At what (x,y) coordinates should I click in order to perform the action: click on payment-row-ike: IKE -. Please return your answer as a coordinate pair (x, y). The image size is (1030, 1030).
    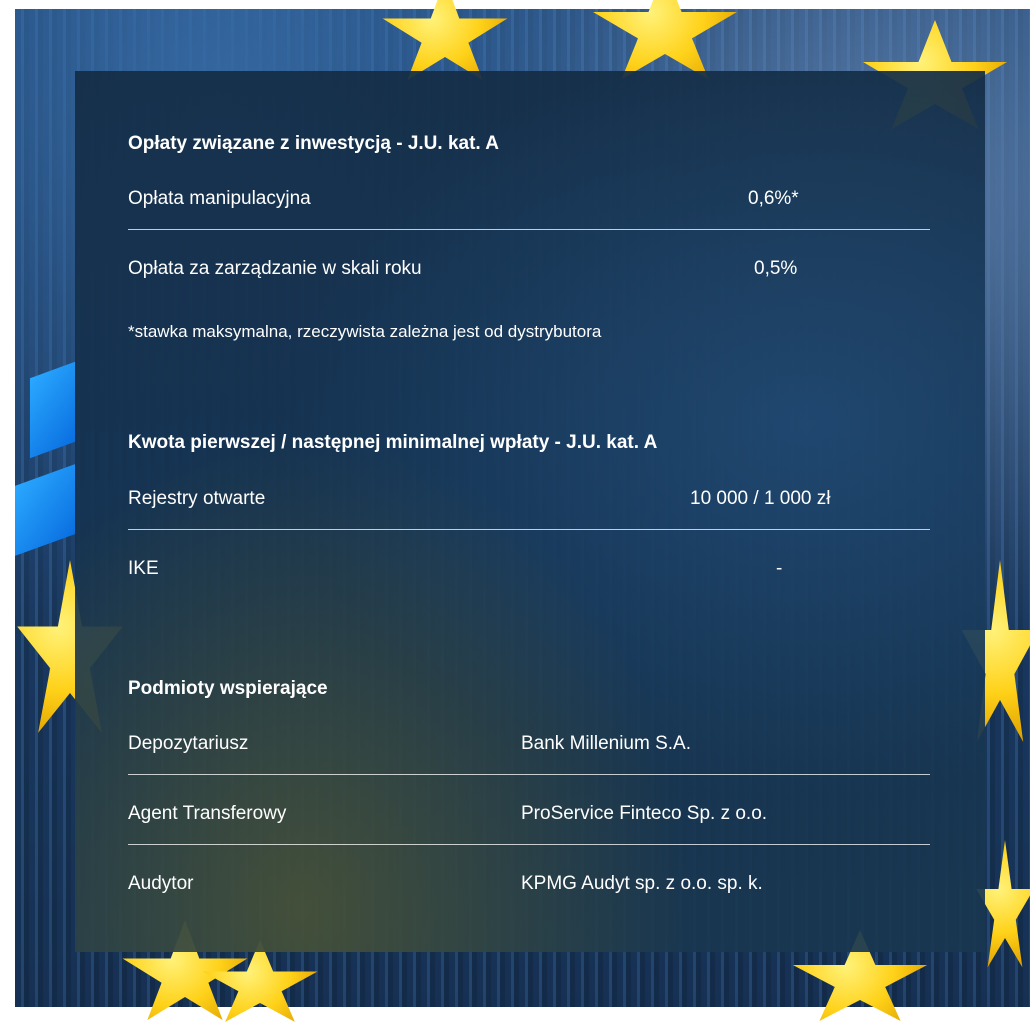
    Looking at the image, I should click on (529, 572).